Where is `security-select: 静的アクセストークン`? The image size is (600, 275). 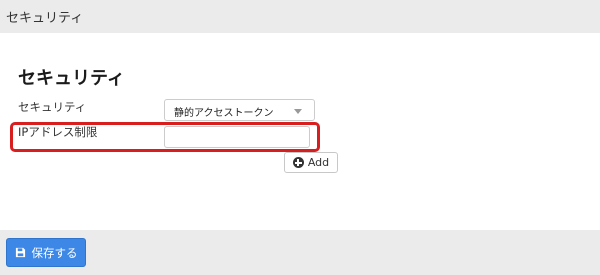 security-select: 静的アクセストークン is located at coordinates (239, 110).